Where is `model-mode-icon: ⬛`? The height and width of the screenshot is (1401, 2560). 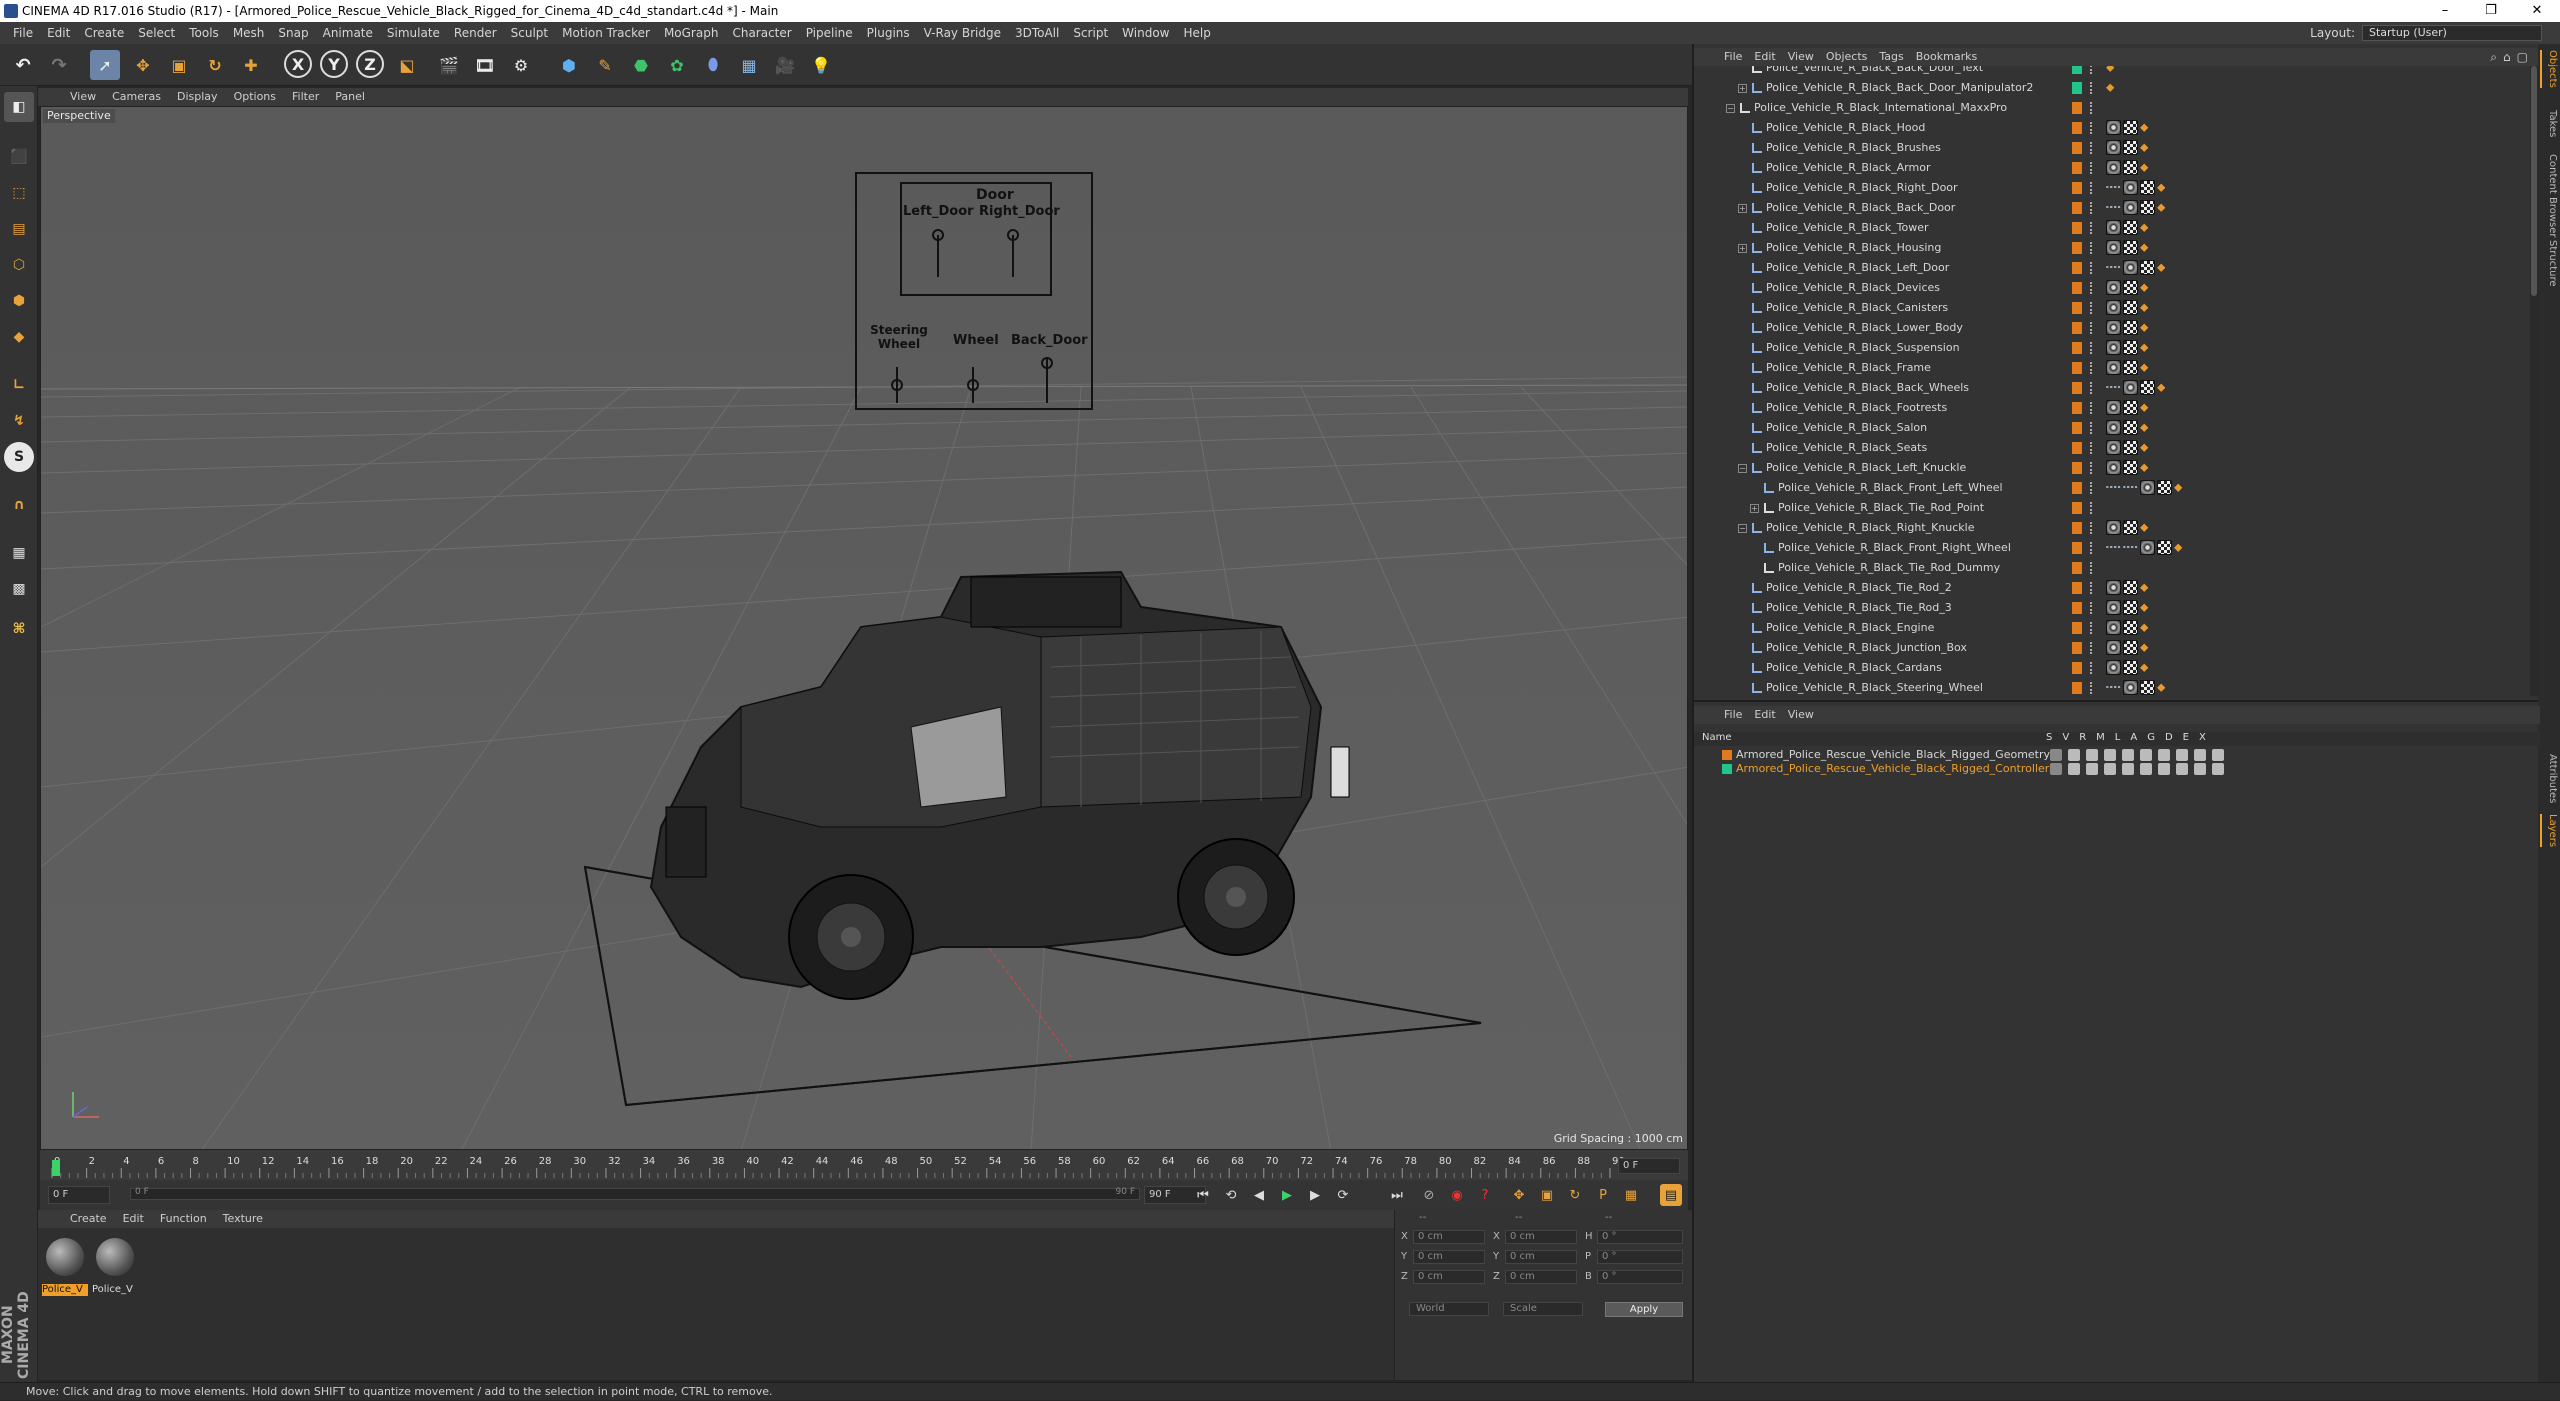 model-mode-icon: ⬛ is located at coordinates (19, 157).